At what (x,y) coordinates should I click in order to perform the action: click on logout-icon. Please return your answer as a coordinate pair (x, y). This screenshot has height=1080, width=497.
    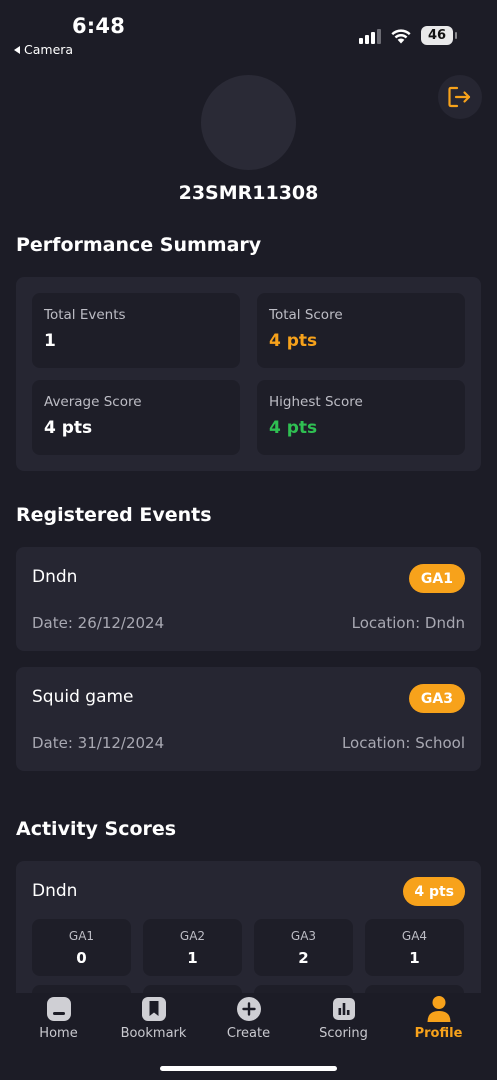
    Looking at the image, I should click on (459, 97).